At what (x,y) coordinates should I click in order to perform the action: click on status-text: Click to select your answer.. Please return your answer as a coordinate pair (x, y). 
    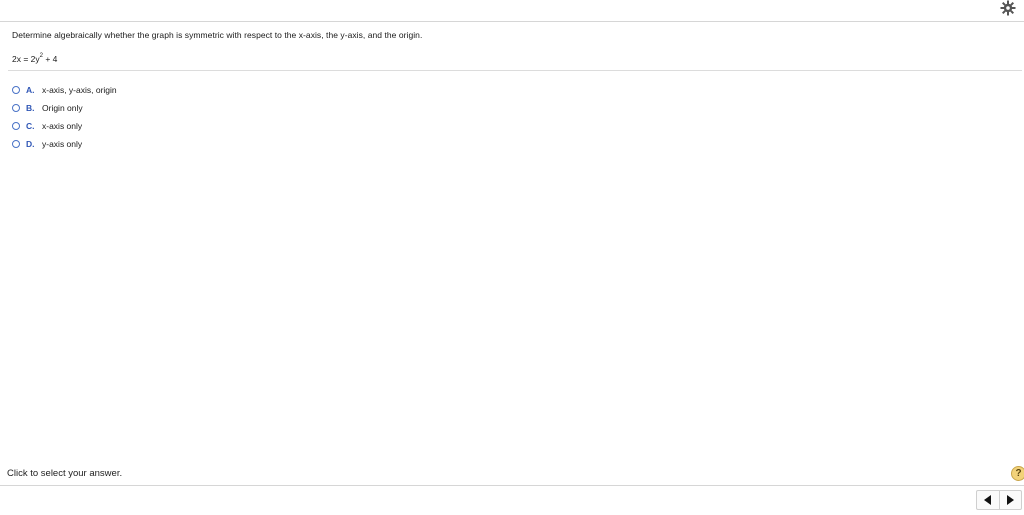
    Looking at the image, I should click on (65, 473).